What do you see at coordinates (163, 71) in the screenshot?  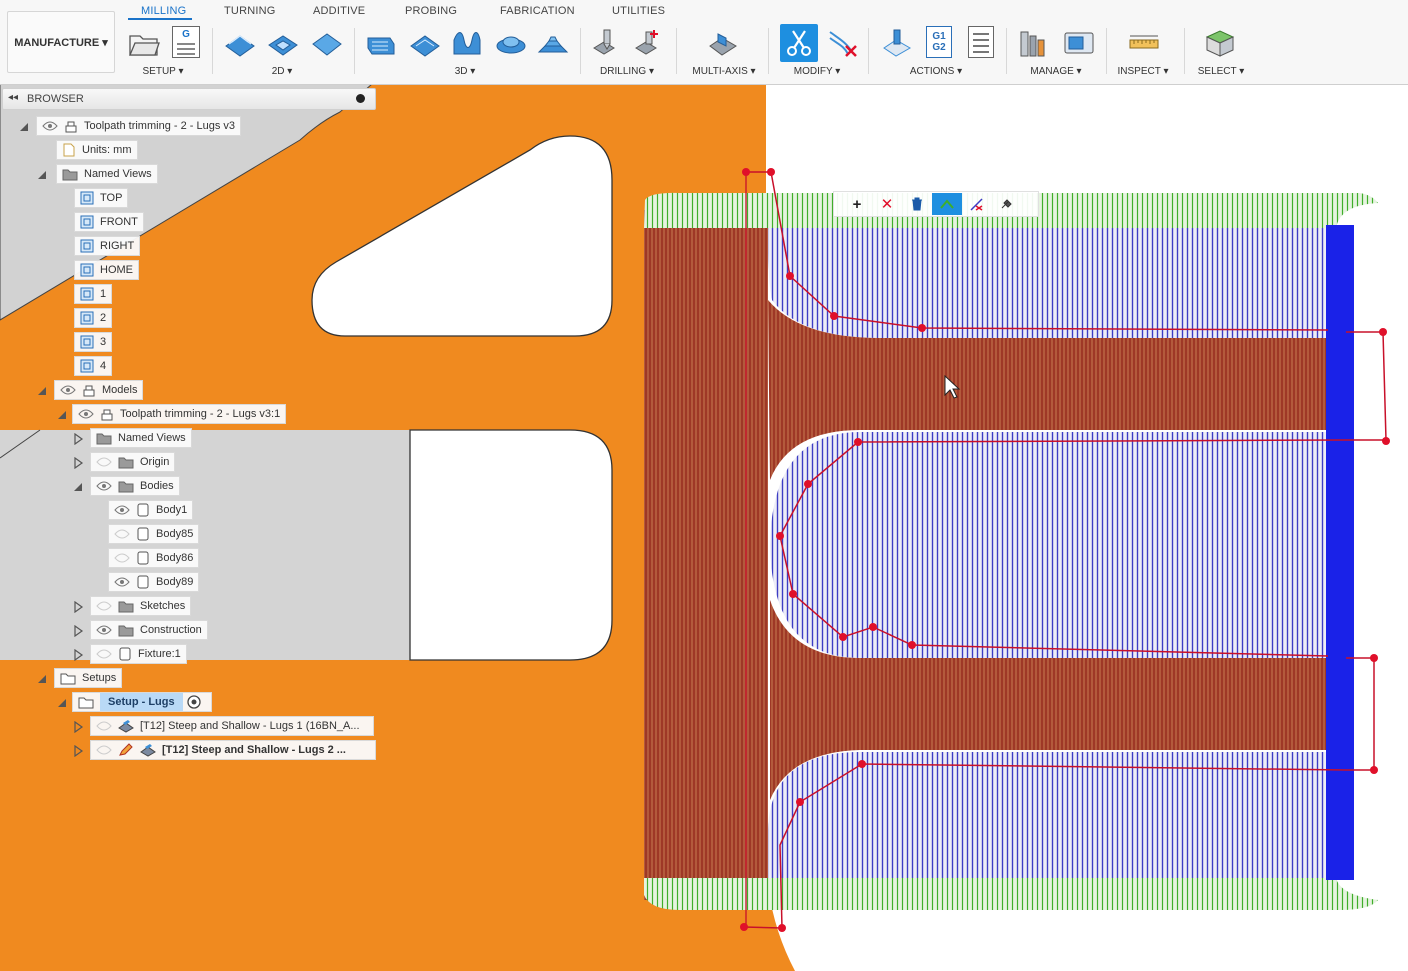 I see `setup-group-label: SETUP ▾` at bounding box center [163, 71].